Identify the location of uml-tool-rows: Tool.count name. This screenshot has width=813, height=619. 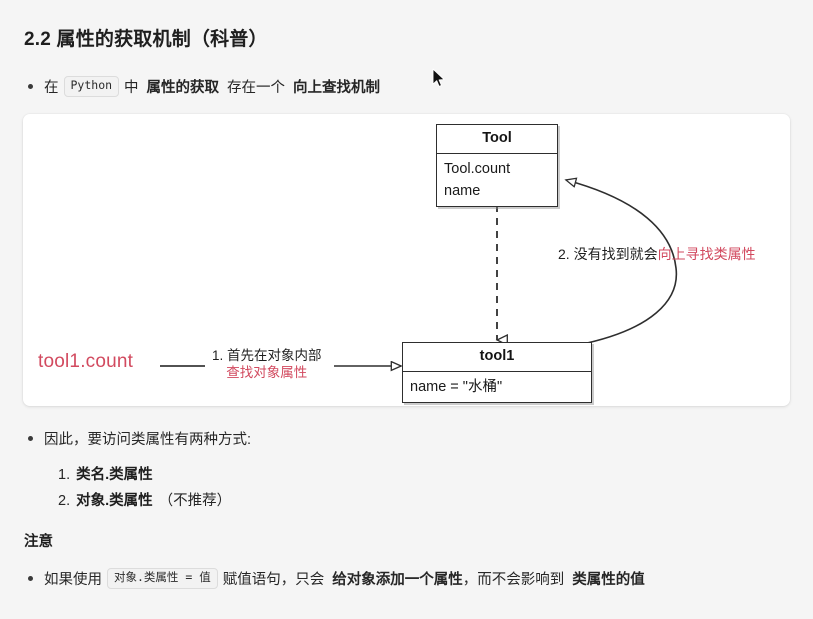
(497, 180).